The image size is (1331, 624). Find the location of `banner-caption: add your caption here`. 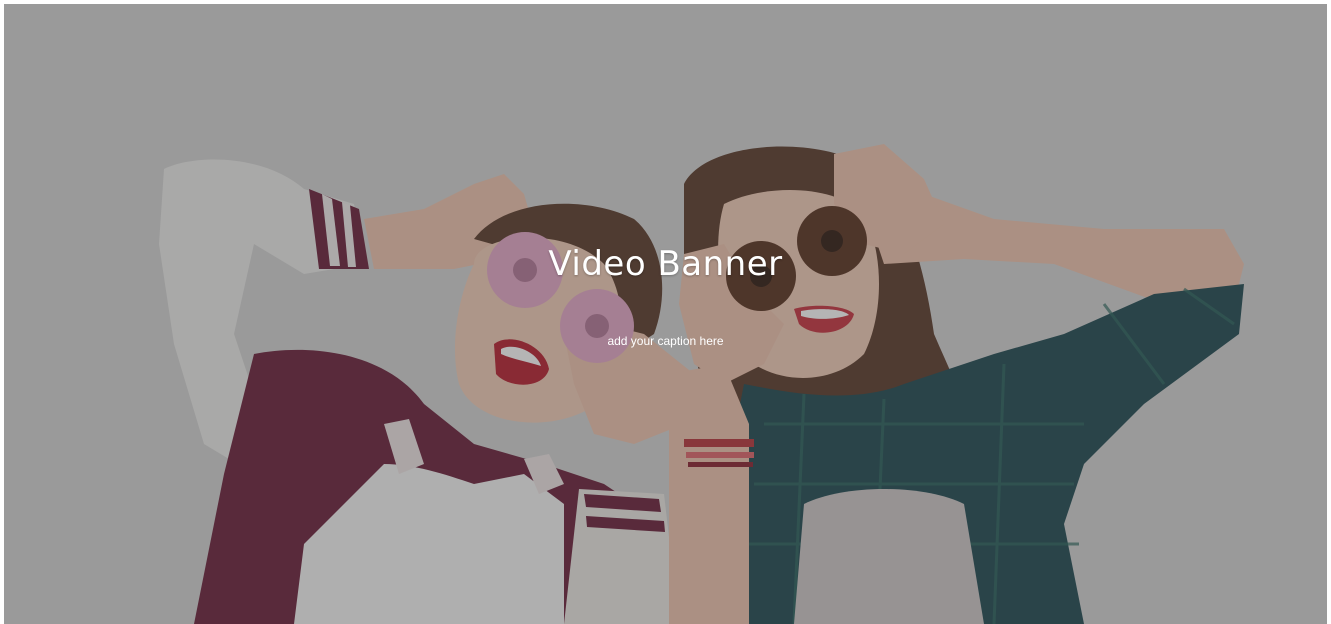

banner-caption: add your caption here is located at coordinates (665, 341).